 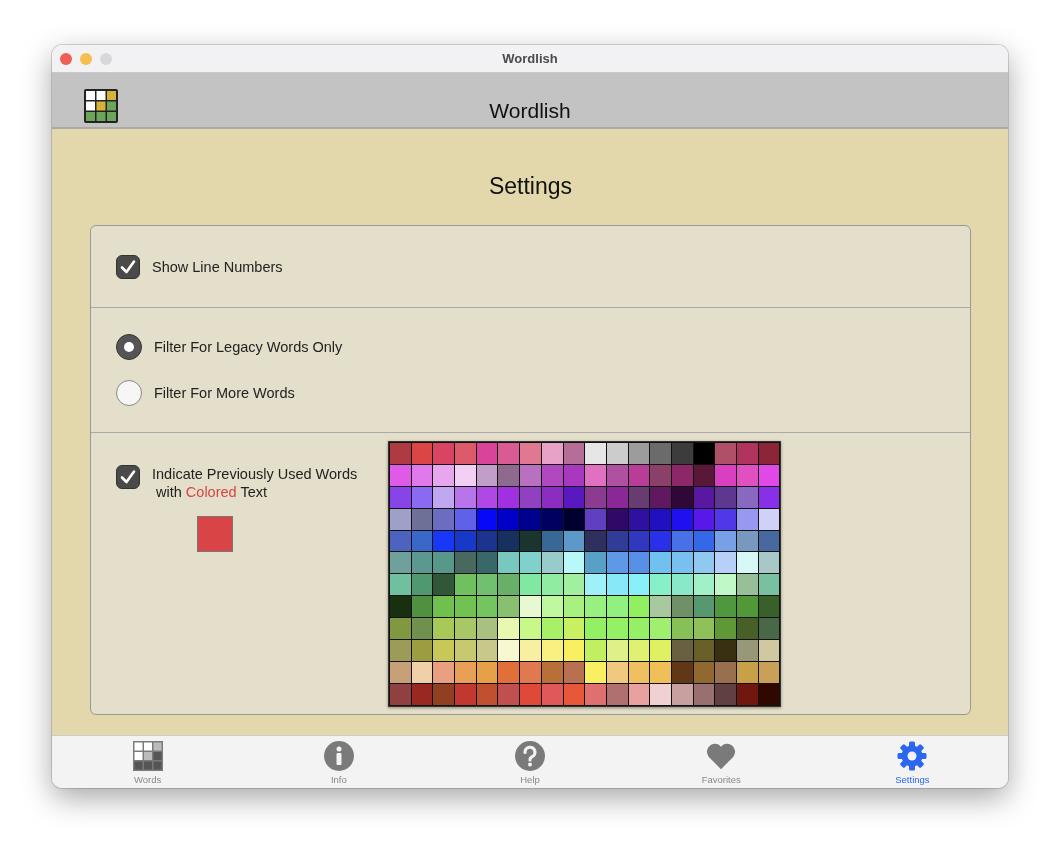 What do you see at coordinates (217, 266) in the screenshot?
I see `checkbox-label: Show Line Numbers` at bounding box center [217, 266].